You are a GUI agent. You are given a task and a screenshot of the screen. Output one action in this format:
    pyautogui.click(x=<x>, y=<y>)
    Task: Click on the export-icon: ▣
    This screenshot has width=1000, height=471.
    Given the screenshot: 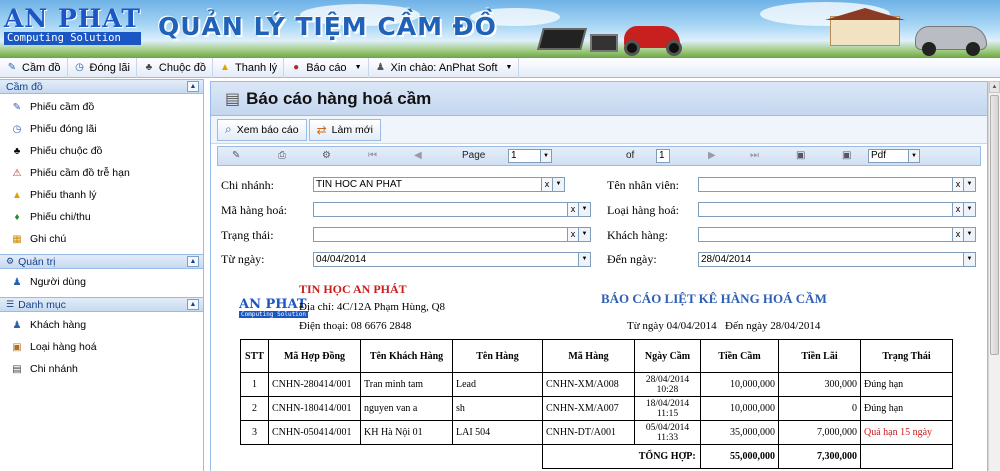 What is the action you would take?
    pyautogui.click(x=846, y=155)
    